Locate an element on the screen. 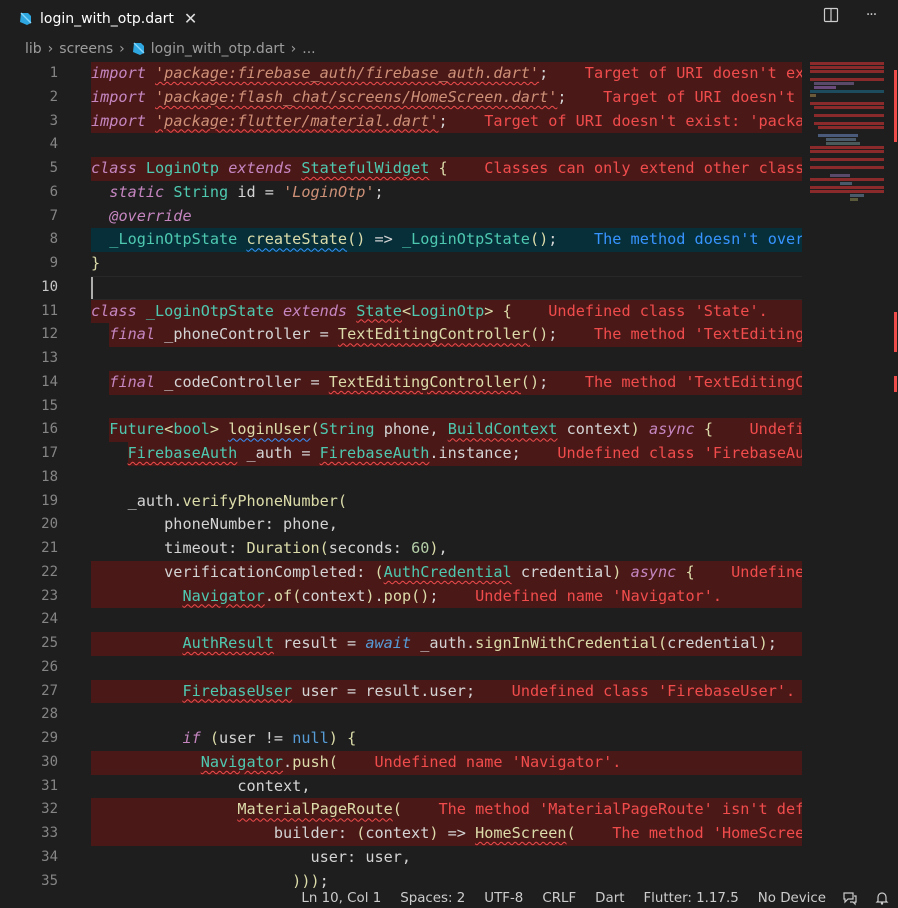 The height and width of the screenshot is (908, 898). code-line: phoneNumber: phone, is located at coordinates (251, 524).